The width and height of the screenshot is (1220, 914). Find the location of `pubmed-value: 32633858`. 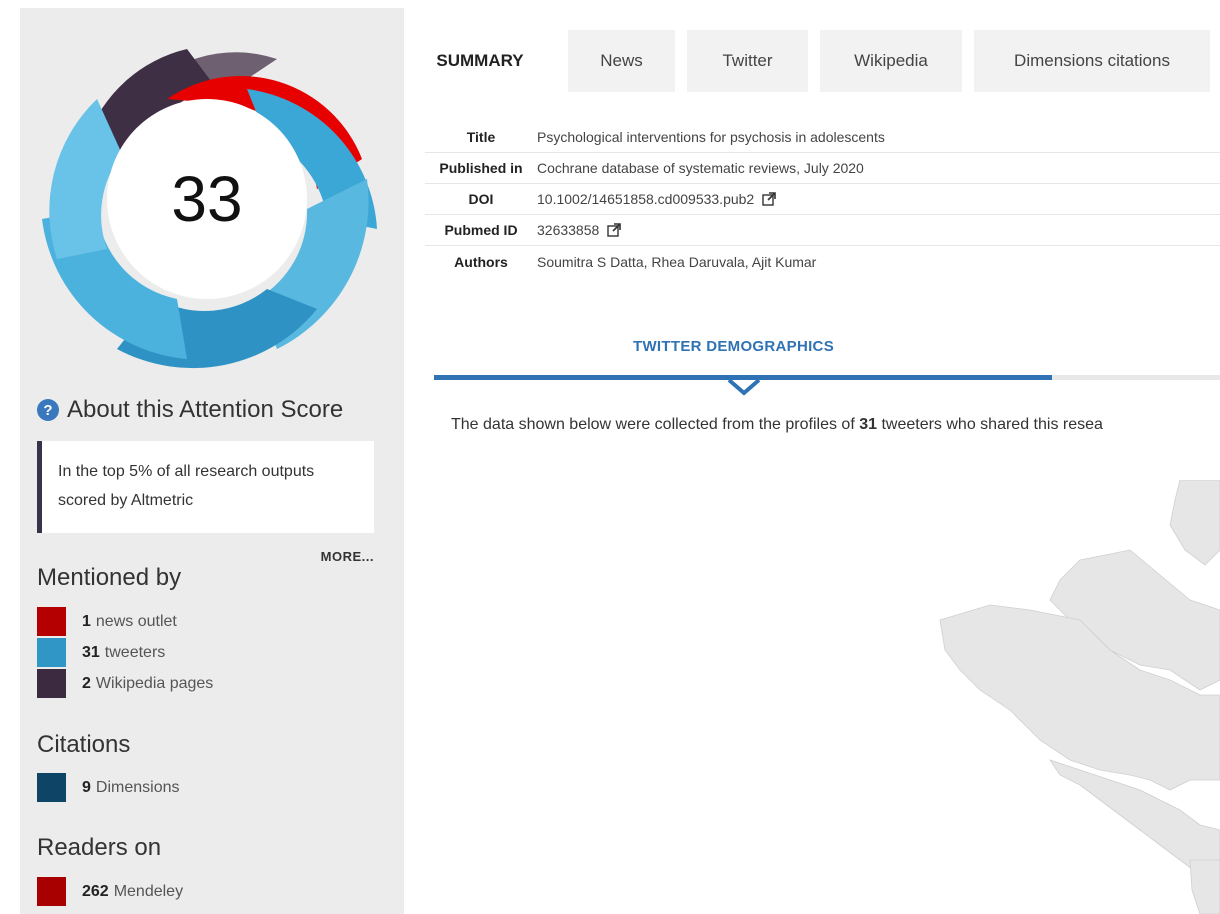

pubmed-value: 32633858 is located at coordinates (568, 230).